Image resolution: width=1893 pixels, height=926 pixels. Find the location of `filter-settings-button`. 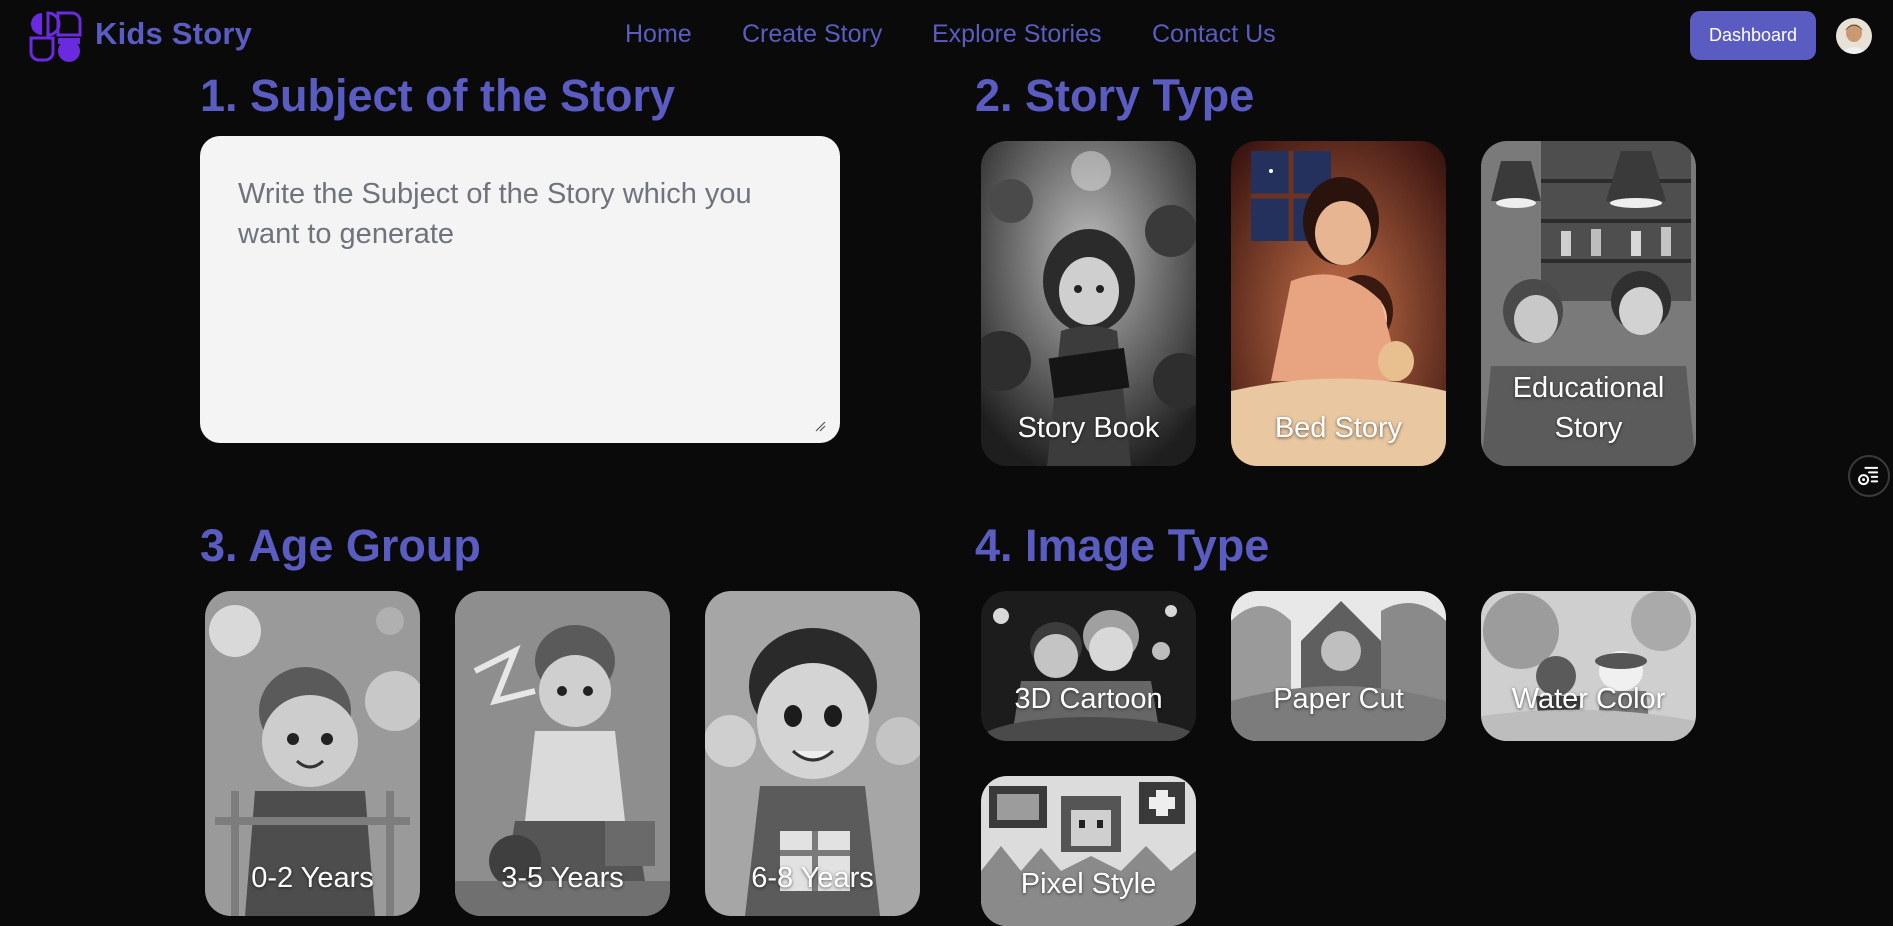

filter-settings-button is located at coordinates (1869, 476).